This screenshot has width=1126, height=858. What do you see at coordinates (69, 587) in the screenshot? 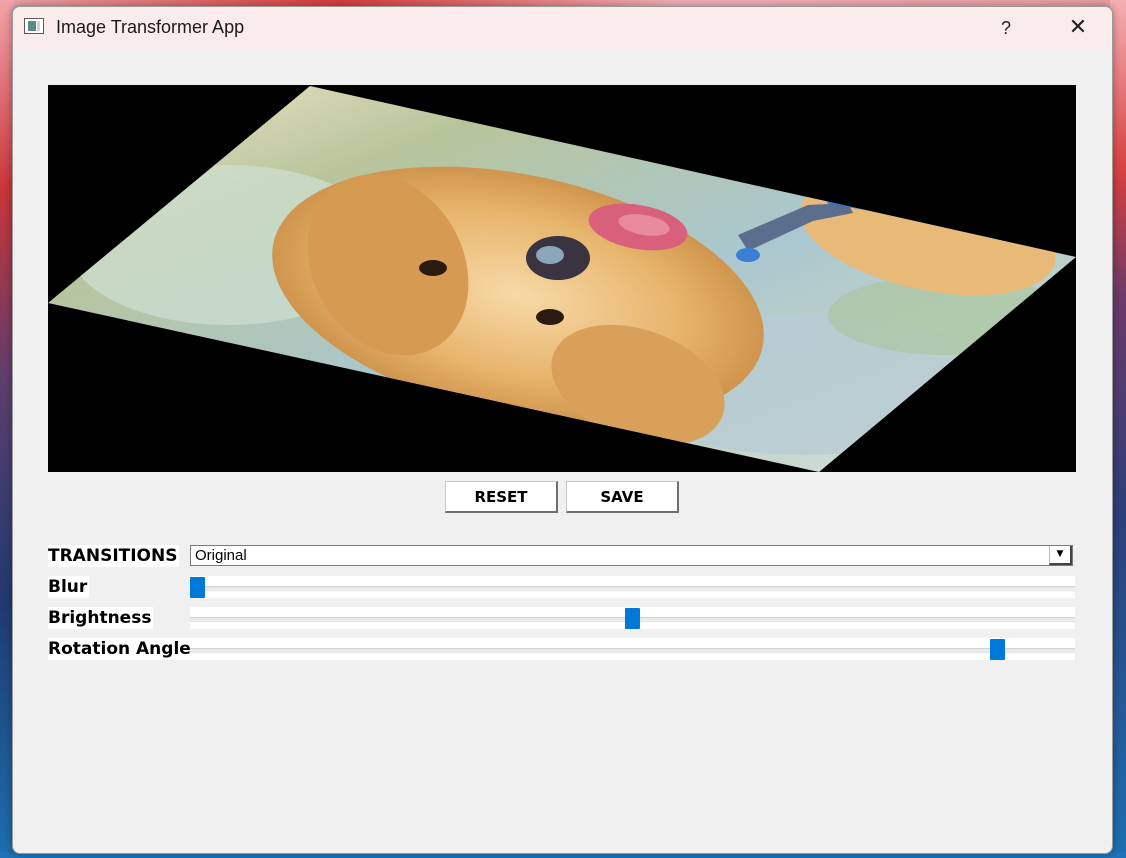
I see `blur-label: Blur` at bounding box center [69, 587].